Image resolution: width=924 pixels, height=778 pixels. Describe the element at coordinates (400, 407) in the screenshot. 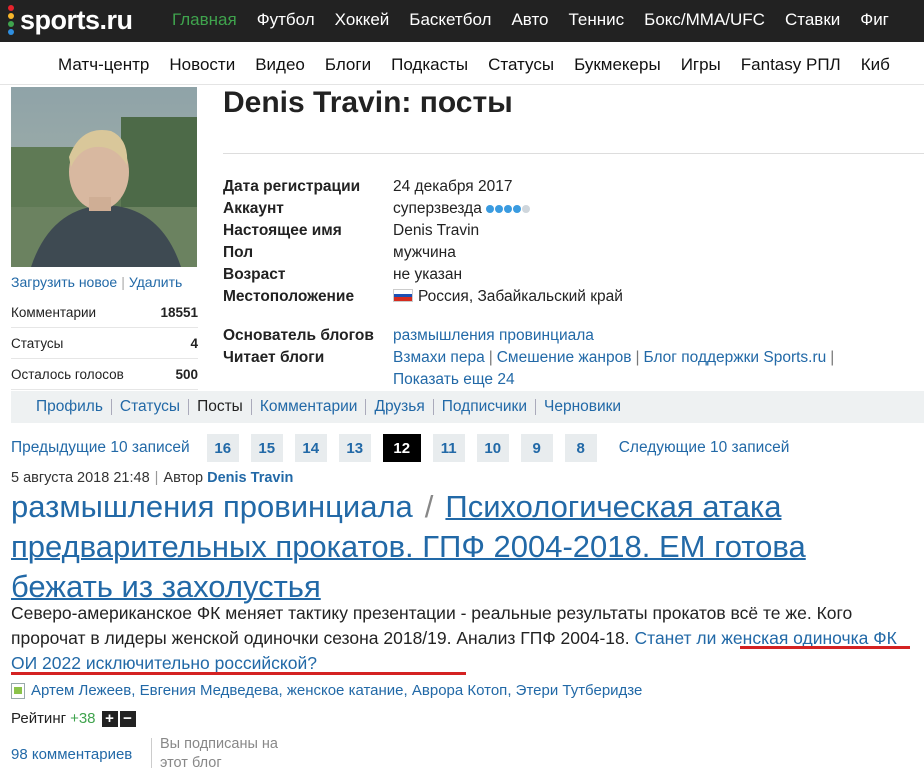

I see `profile-tab: Друзья` at that location.